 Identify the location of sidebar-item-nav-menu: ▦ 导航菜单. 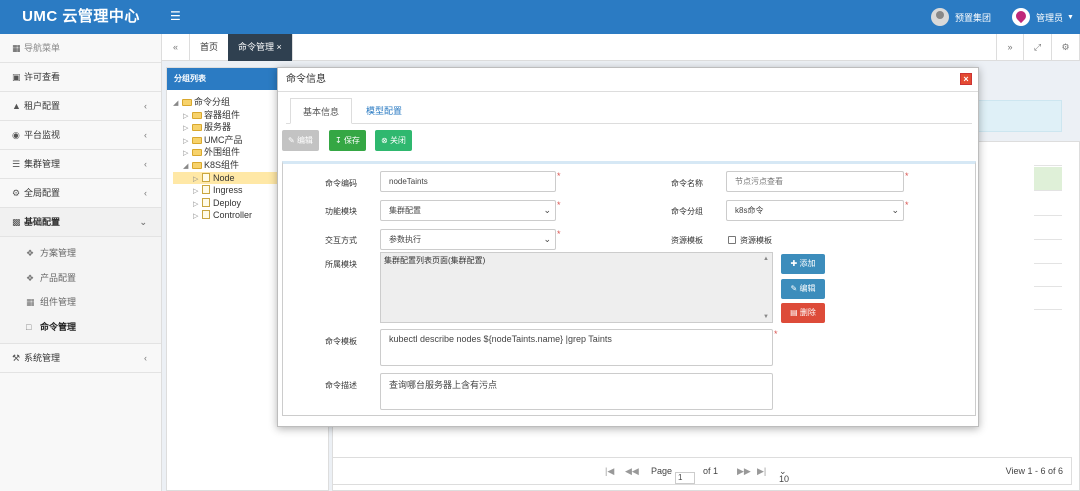
(80, 48).